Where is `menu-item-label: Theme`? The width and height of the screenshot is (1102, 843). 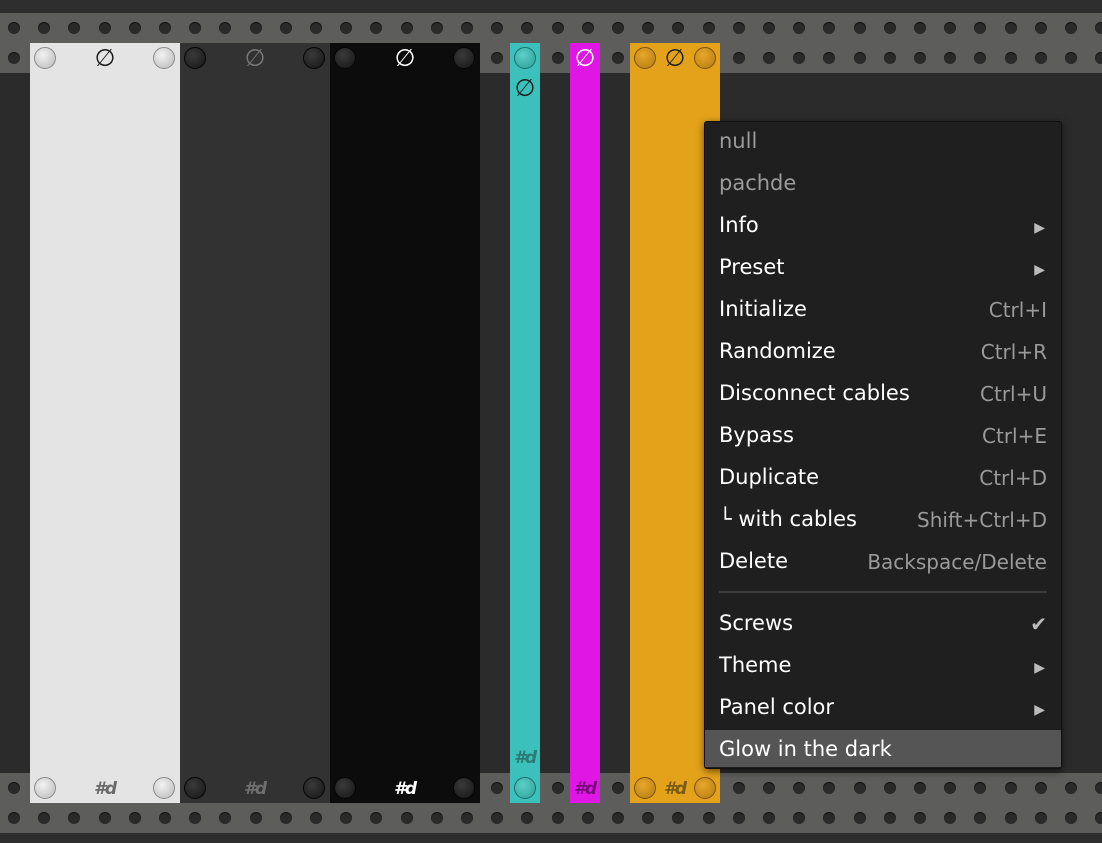
menu-item-label: Theme is located at coordinates (755, 665).